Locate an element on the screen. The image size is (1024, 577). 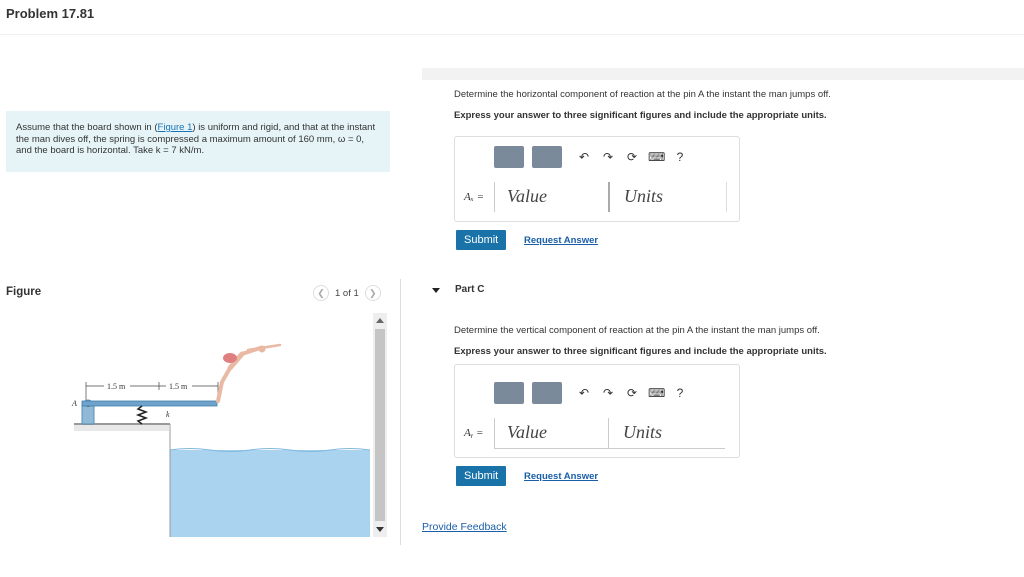
part-c-variable-label: Aᵧ = is located at coordinates (474, 433).